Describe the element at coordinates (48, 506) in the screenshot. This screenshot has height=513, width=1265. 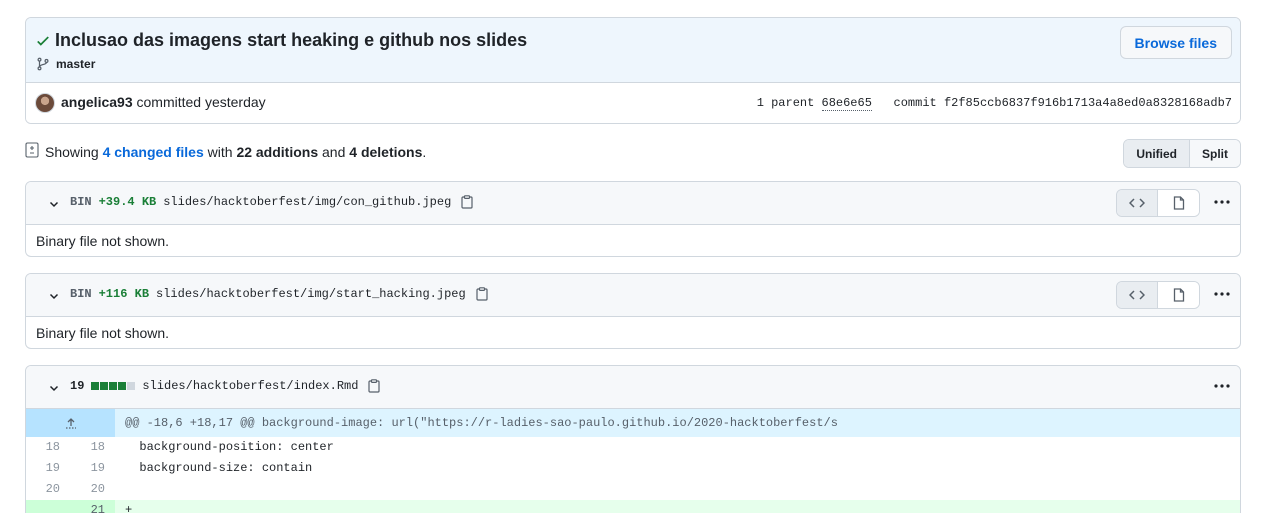
I see `old-line-number` at that location.